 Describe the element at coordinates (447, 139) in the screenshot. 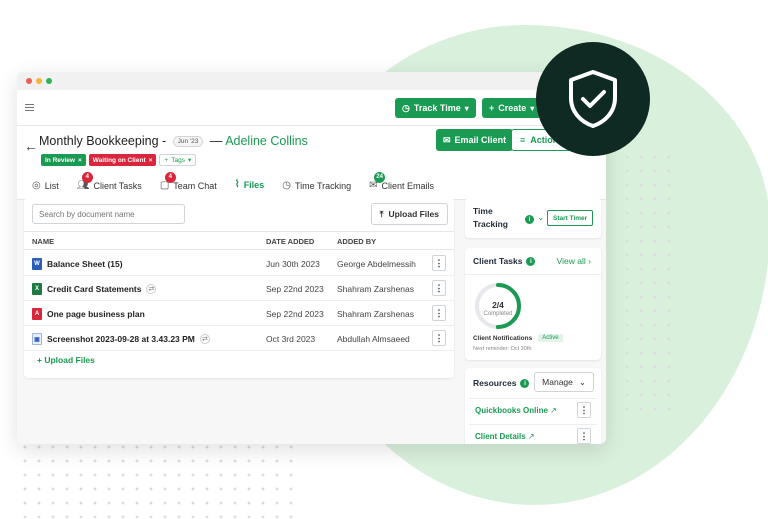

I see `envelope-icon: ✉` at that location.